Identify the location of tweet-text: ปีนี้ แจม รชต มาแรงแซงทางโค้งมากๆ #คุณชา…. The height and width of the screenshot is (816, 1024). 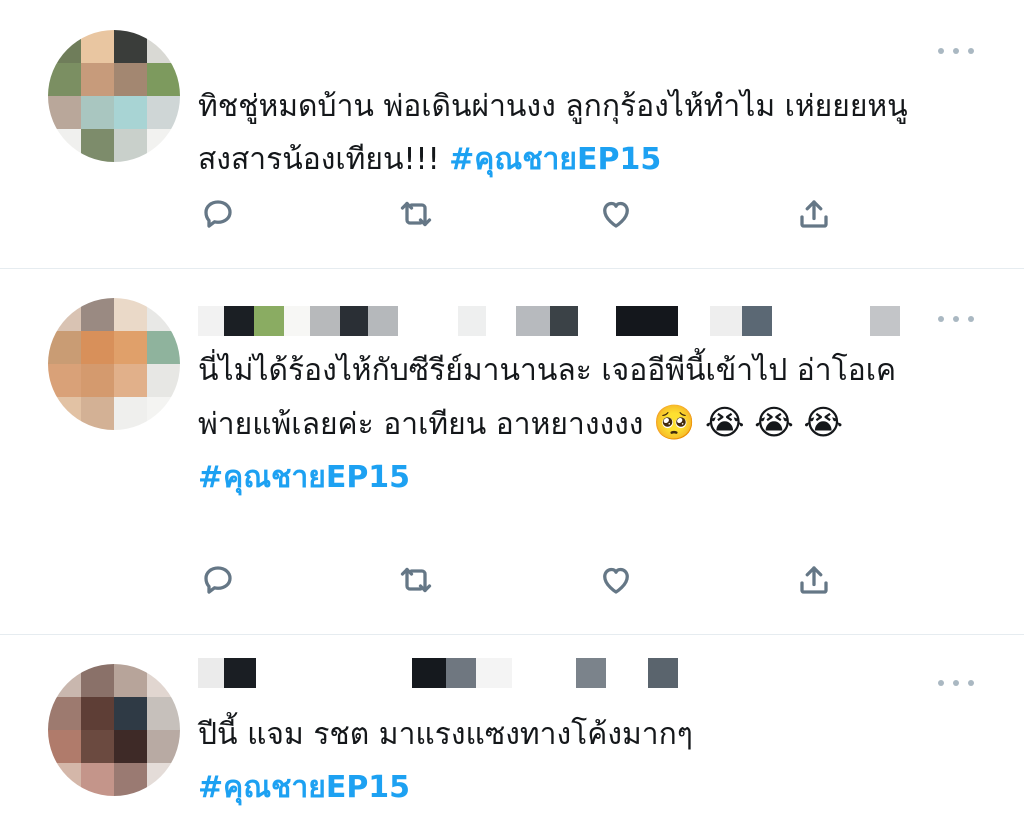
(578, 761).